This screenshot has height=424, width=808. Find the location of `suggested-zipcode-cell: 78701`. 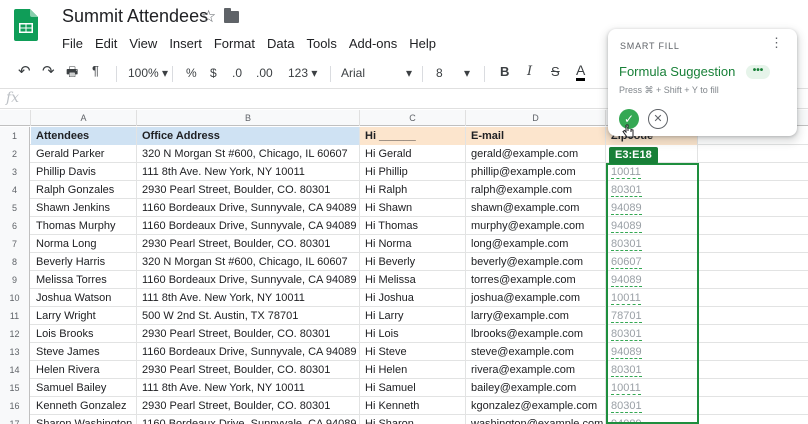

suggested-zipcode-cell: 78701 is located at coordinates (652, 316).